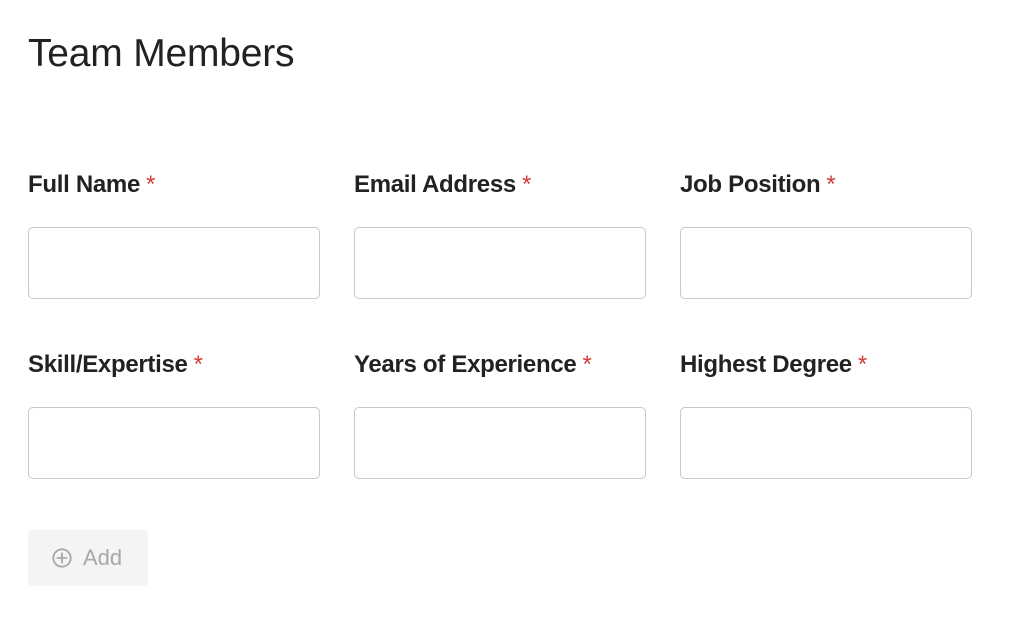 This screenshot has width=1024, height=631. Describe the element at coordinates (500, 443) in the screenshot. I see `years-of-experience-input` at that location.